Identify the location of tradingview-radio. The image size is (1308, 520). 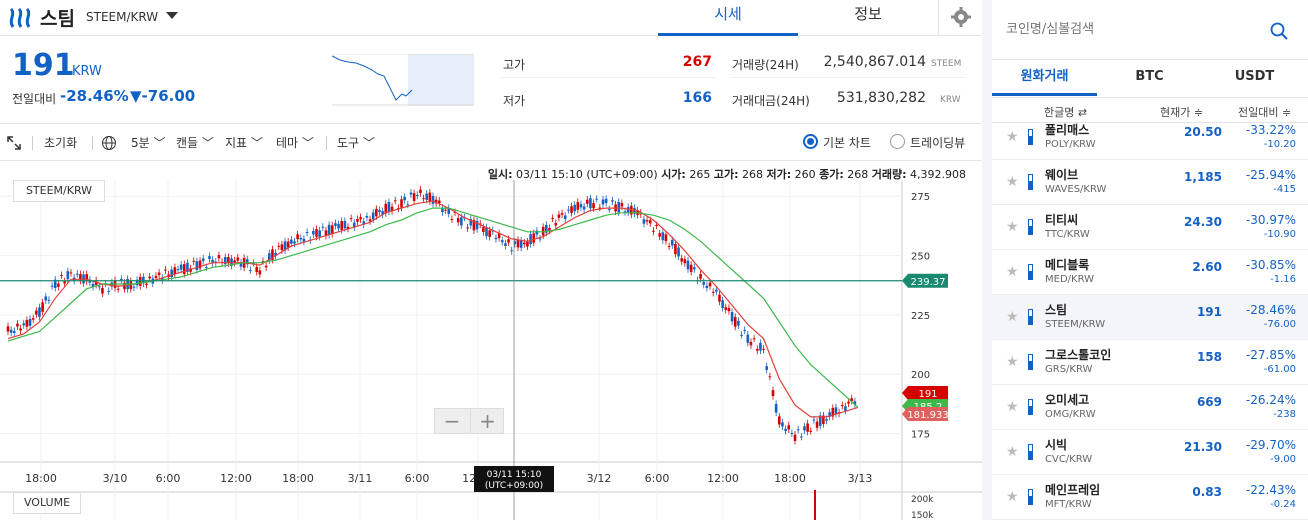
(897, 141).